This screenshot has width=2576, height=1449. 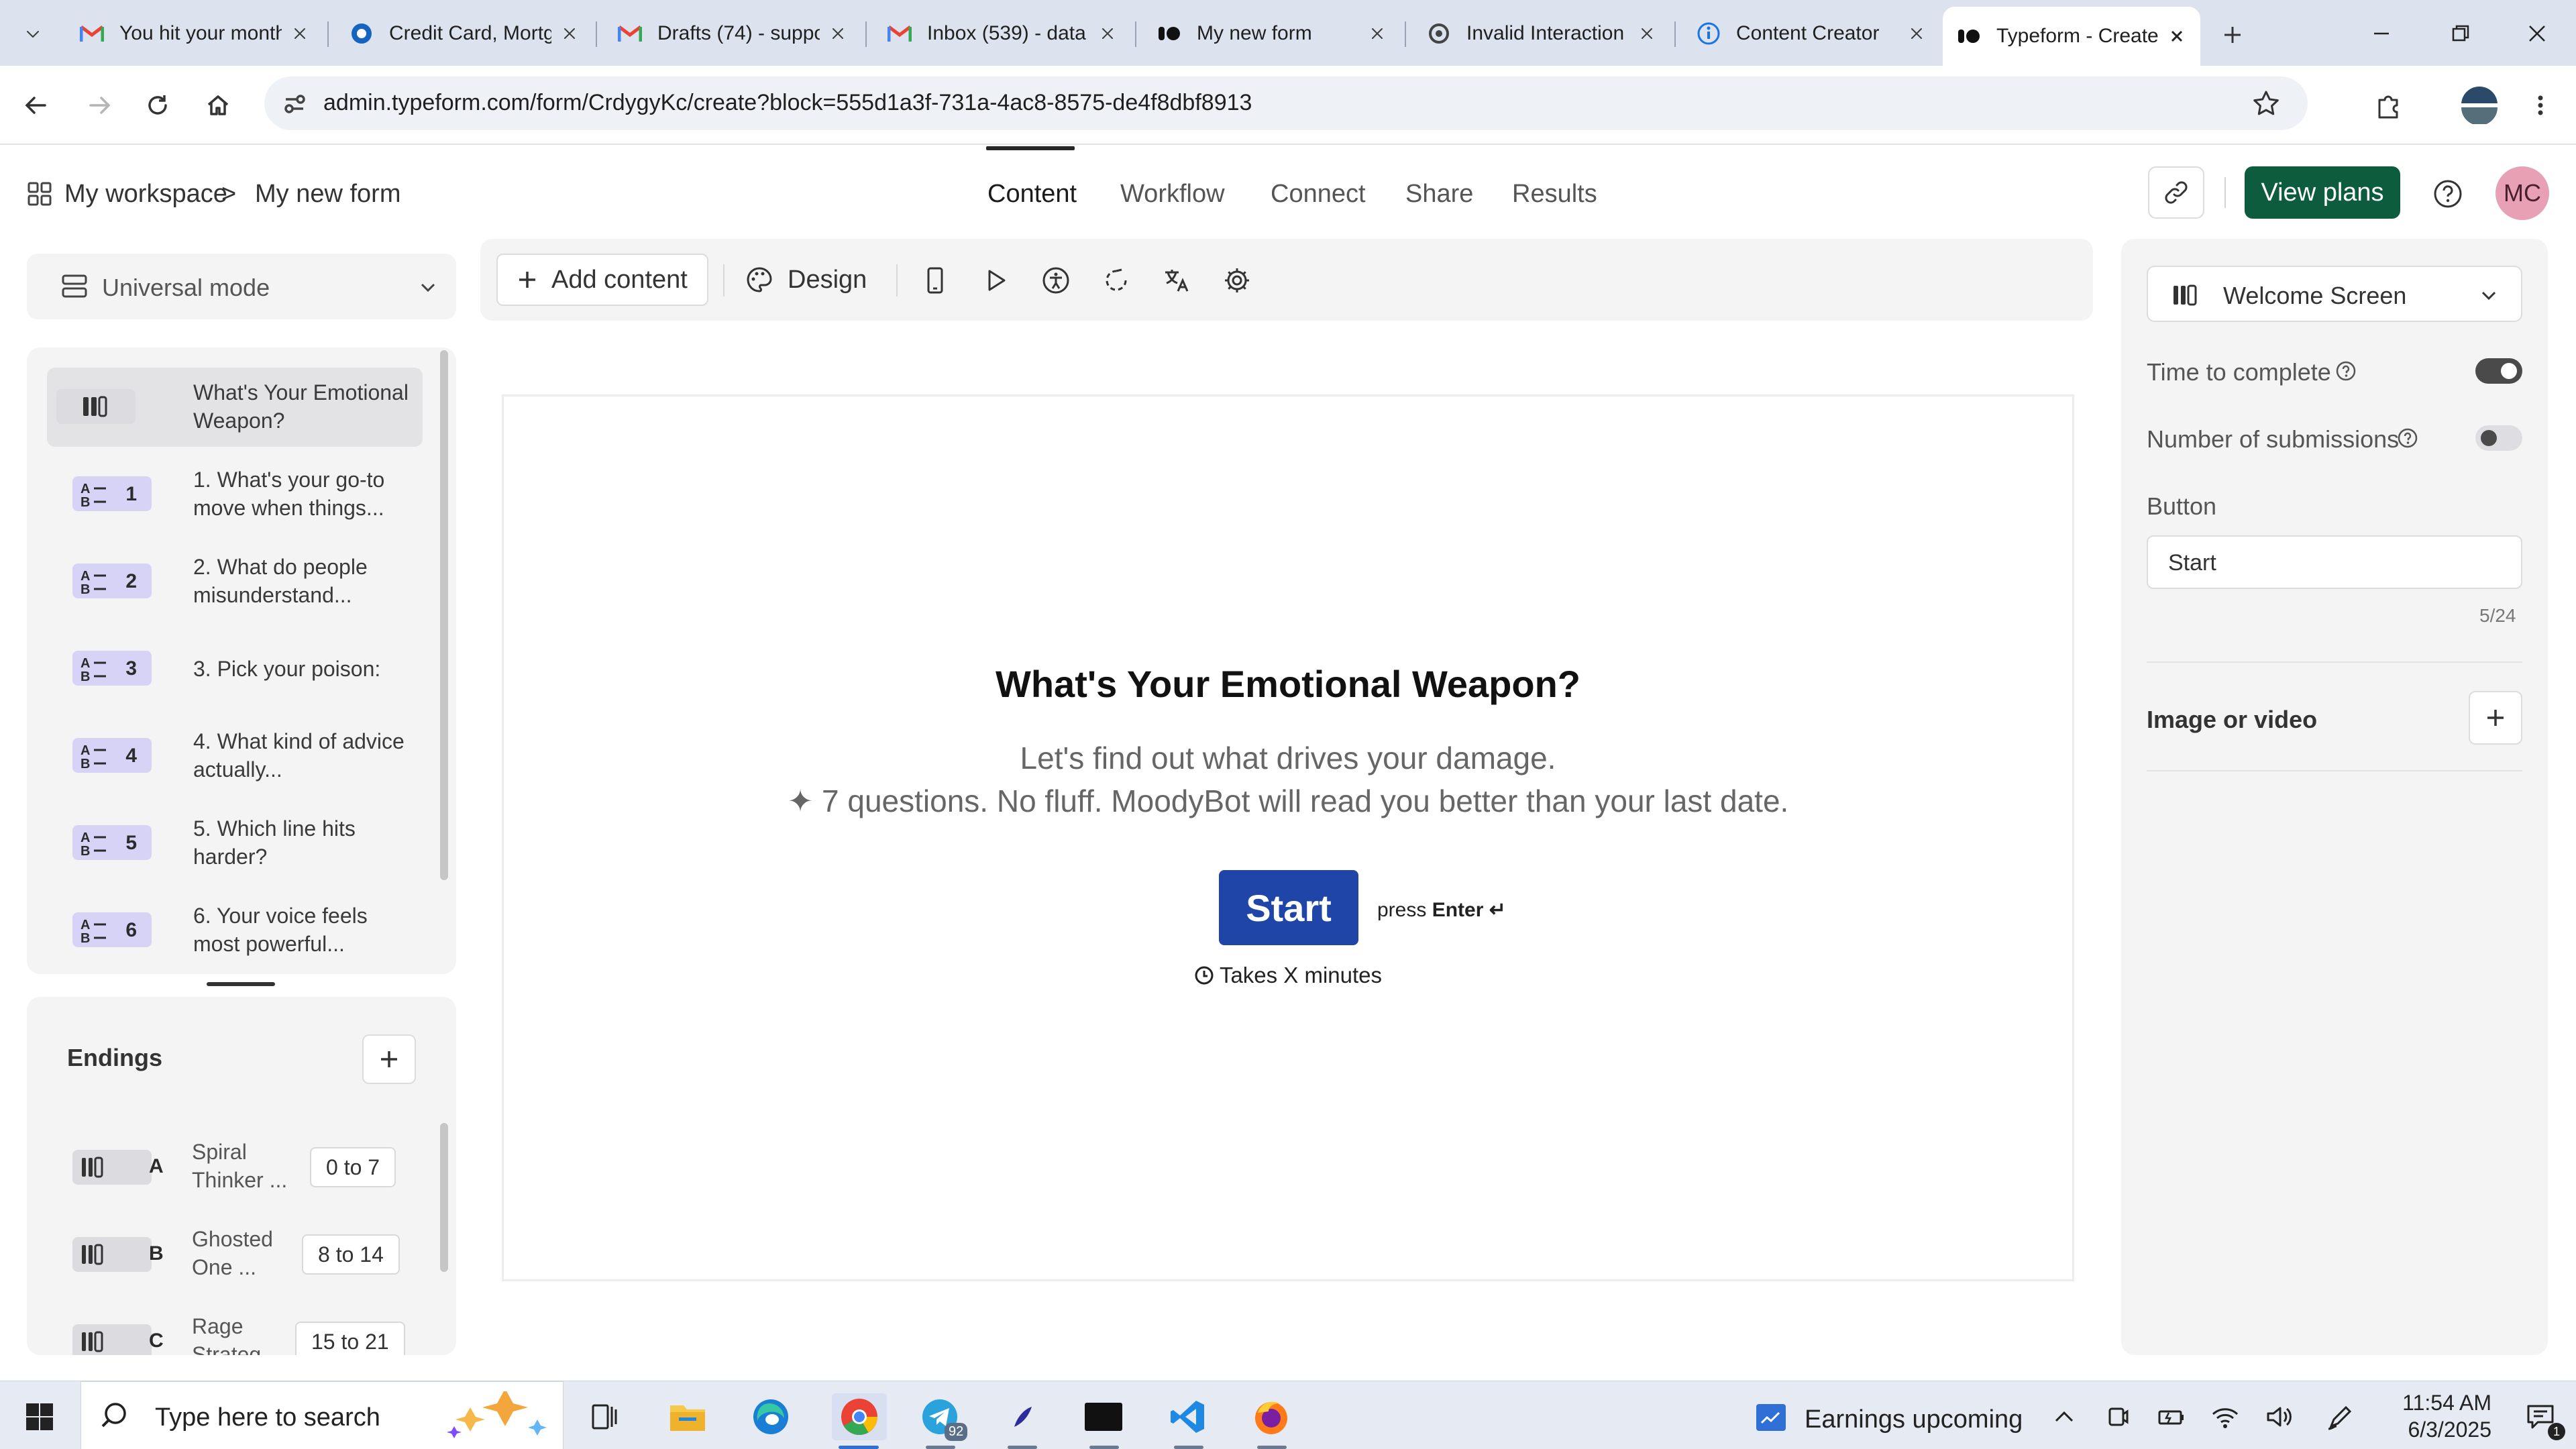 I want to click on help-icon, so click(x=2448, y=194).